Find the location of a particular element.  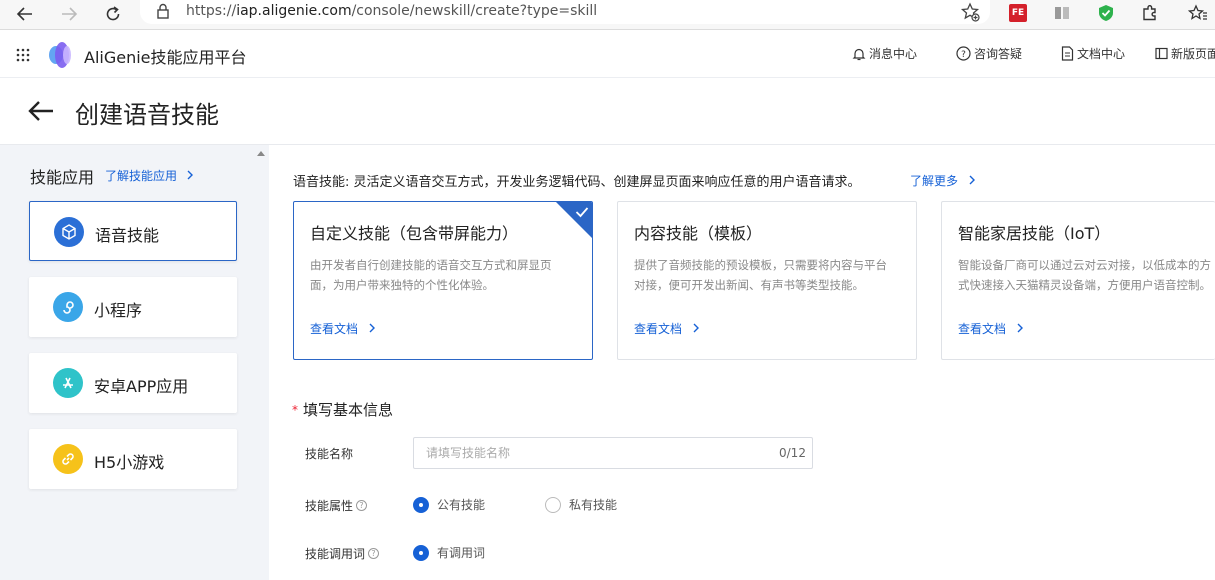

card-title: 内容技能（模板） is located at coordinates (698, 233).